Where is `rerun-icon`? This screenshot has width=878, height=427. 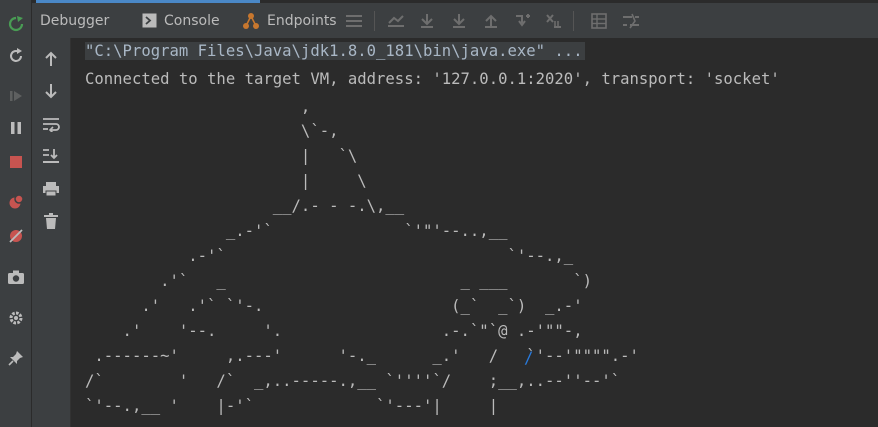
rerun-icon is located at coordinates (15, 24).